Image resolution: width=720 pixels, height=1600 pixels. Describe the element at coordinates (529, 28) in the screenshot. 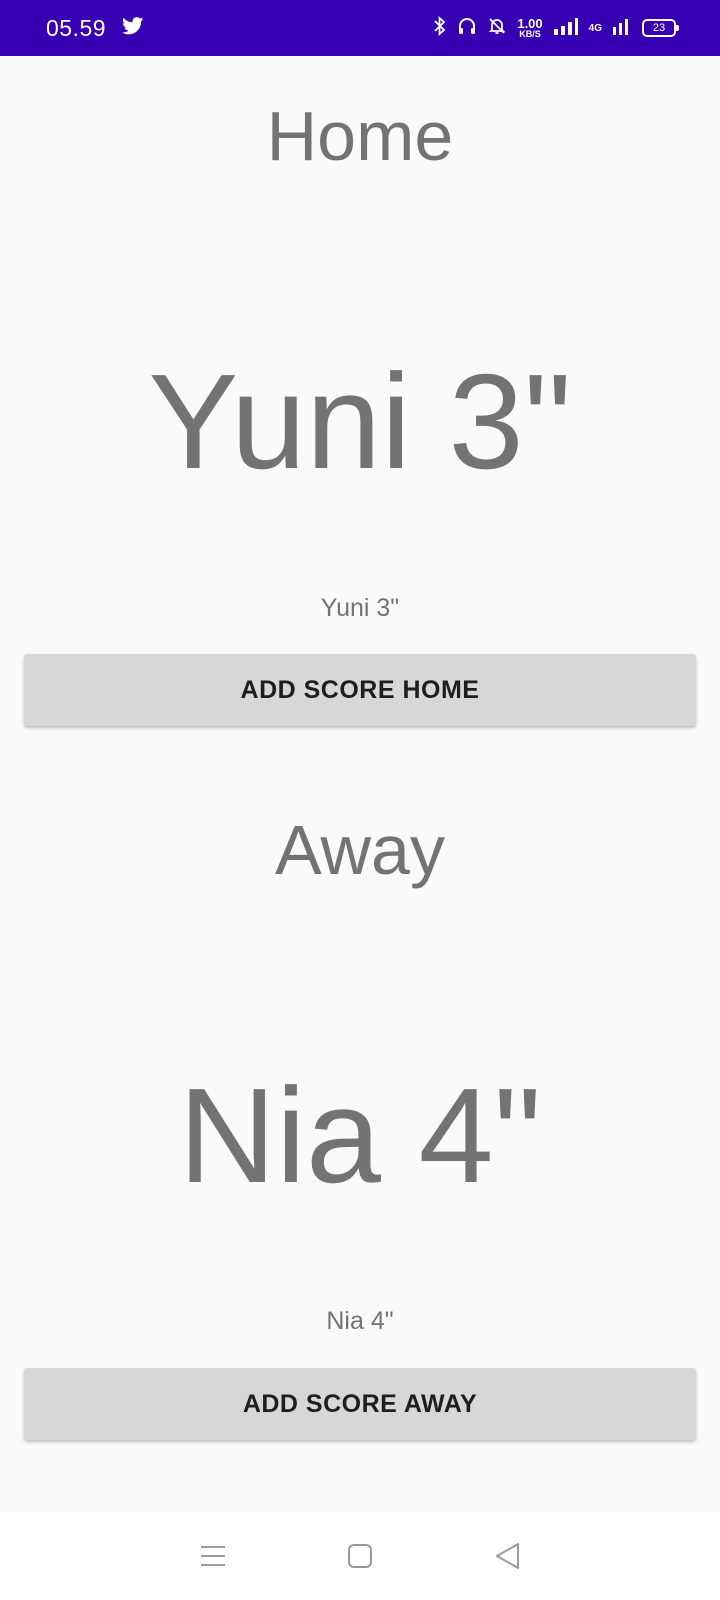

I see `net-speed: 1.00 KB/S` at that location.